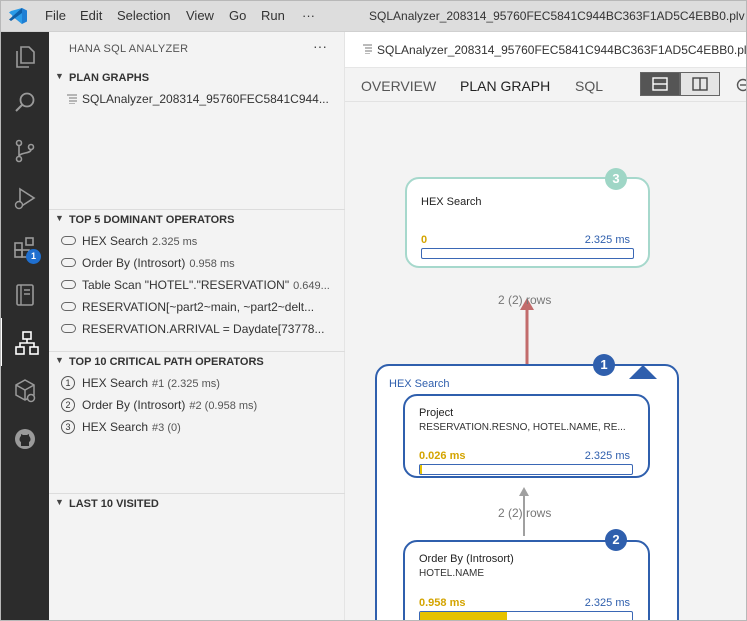 The width and height of the screenshot is (747, 621). What do you see at coordinates (741, 85) in the screenshot?
I see `zoom-out-icon` at bounding box center [741, 85].